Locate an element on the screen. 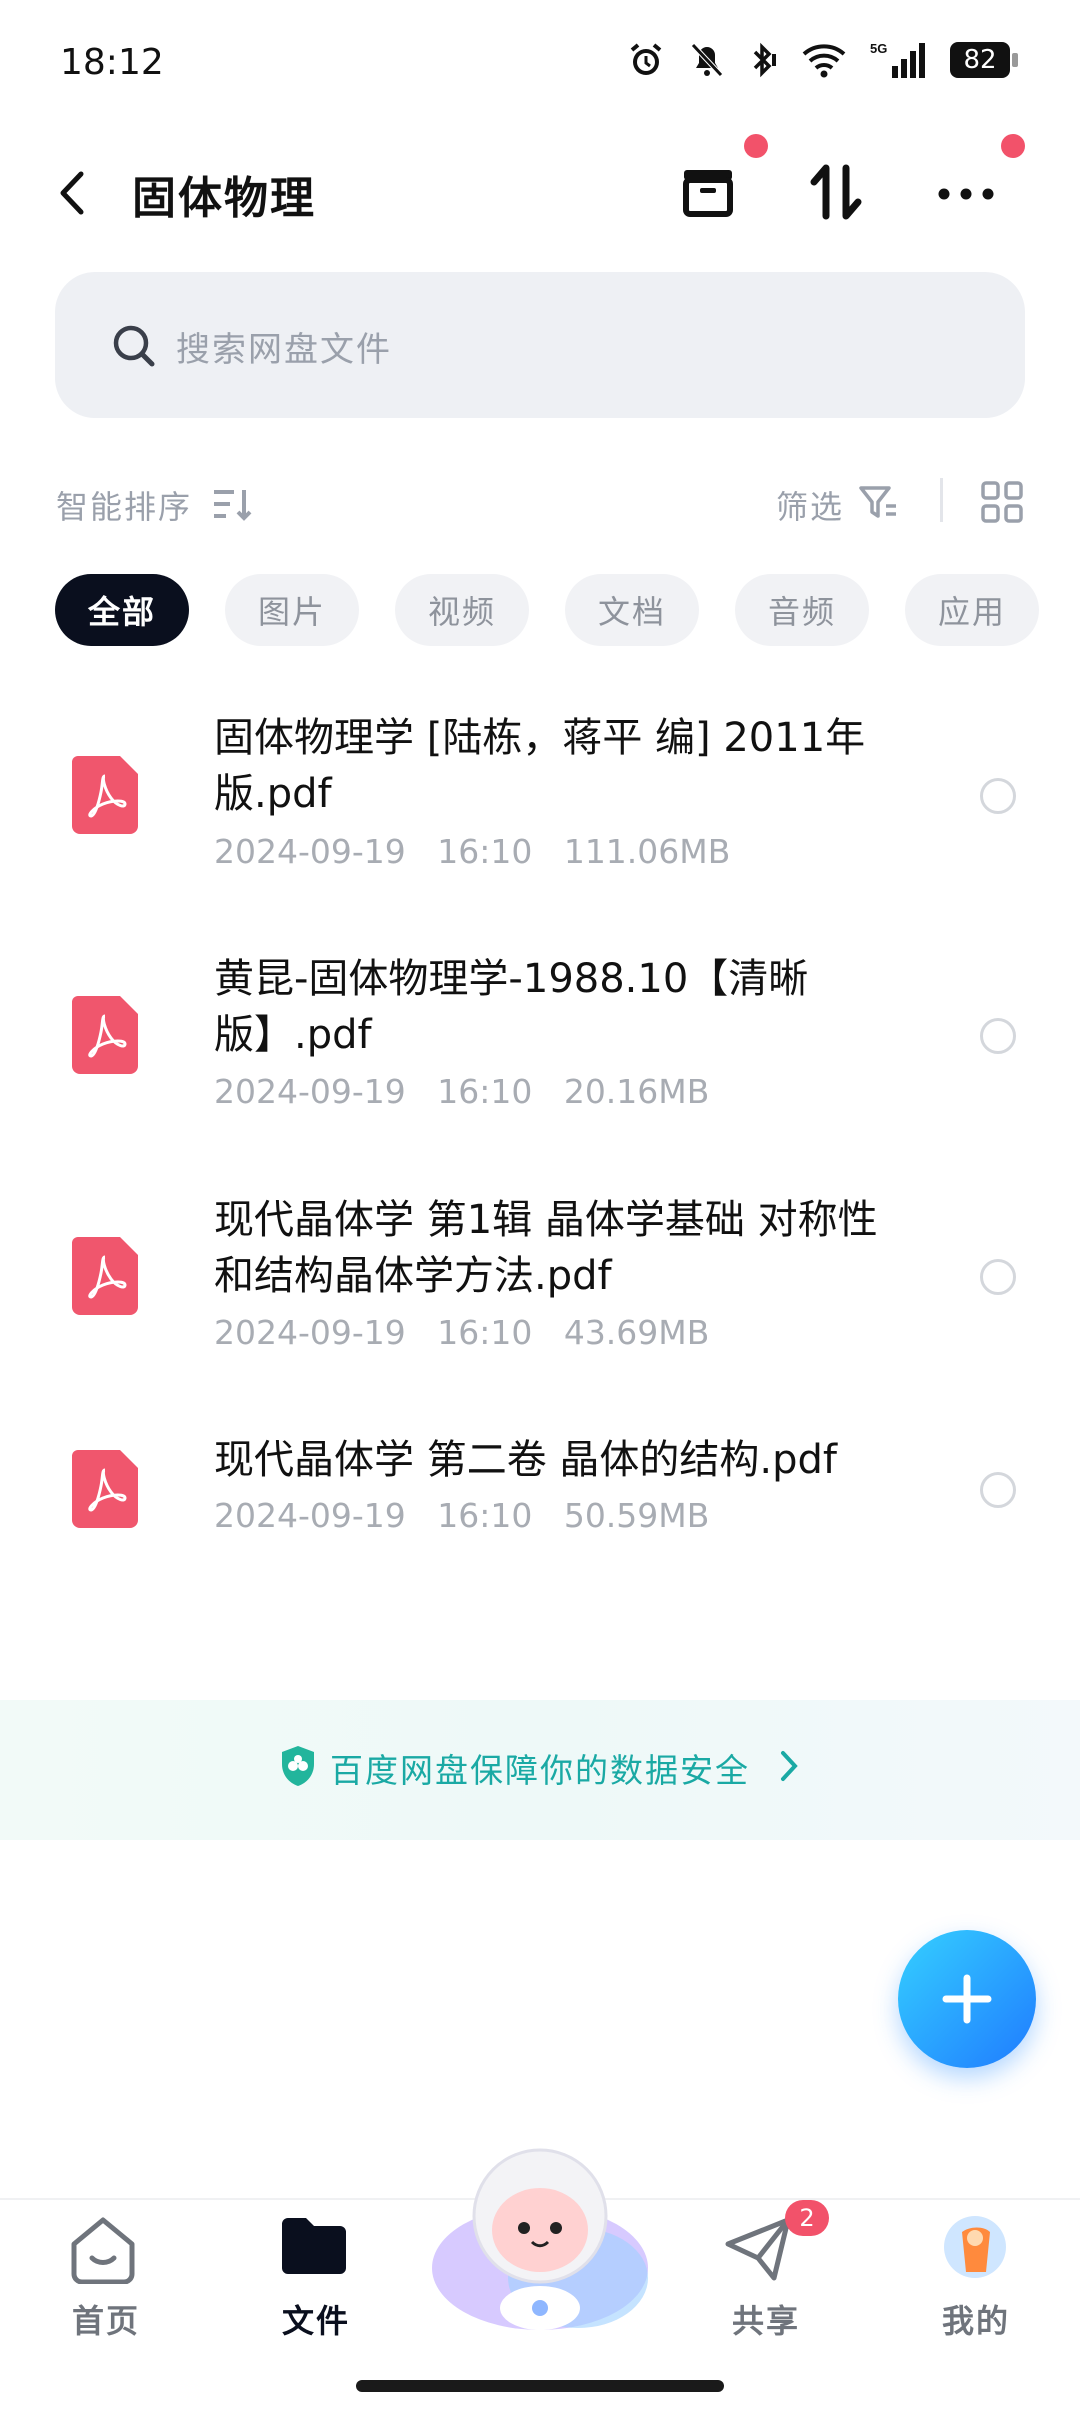 The width and height of the screenshot is (1080, 2414). filter-funnel-icon is located at coordinates (879, 502).